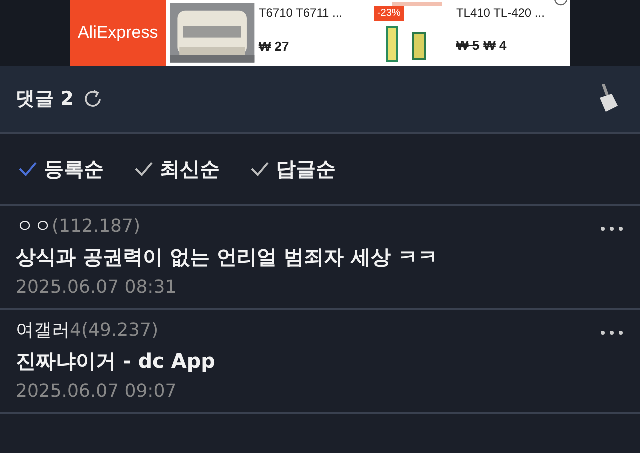 The height and width of the screenshot is (453, 640). Describe the element at coordinates (34, 226) in the screenshot. I see `comment-author: ㅇㅇ` at that location.